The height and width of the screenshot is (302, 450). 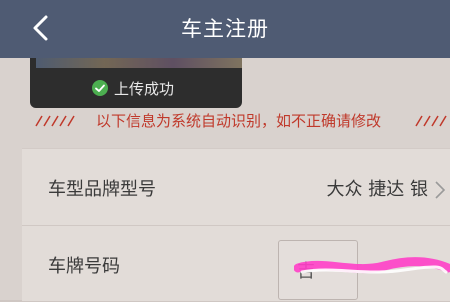 What do you see at coordinates (372, 265) in the screenshot?
I see `redaction-scribble` at bounding box center [372, 265].